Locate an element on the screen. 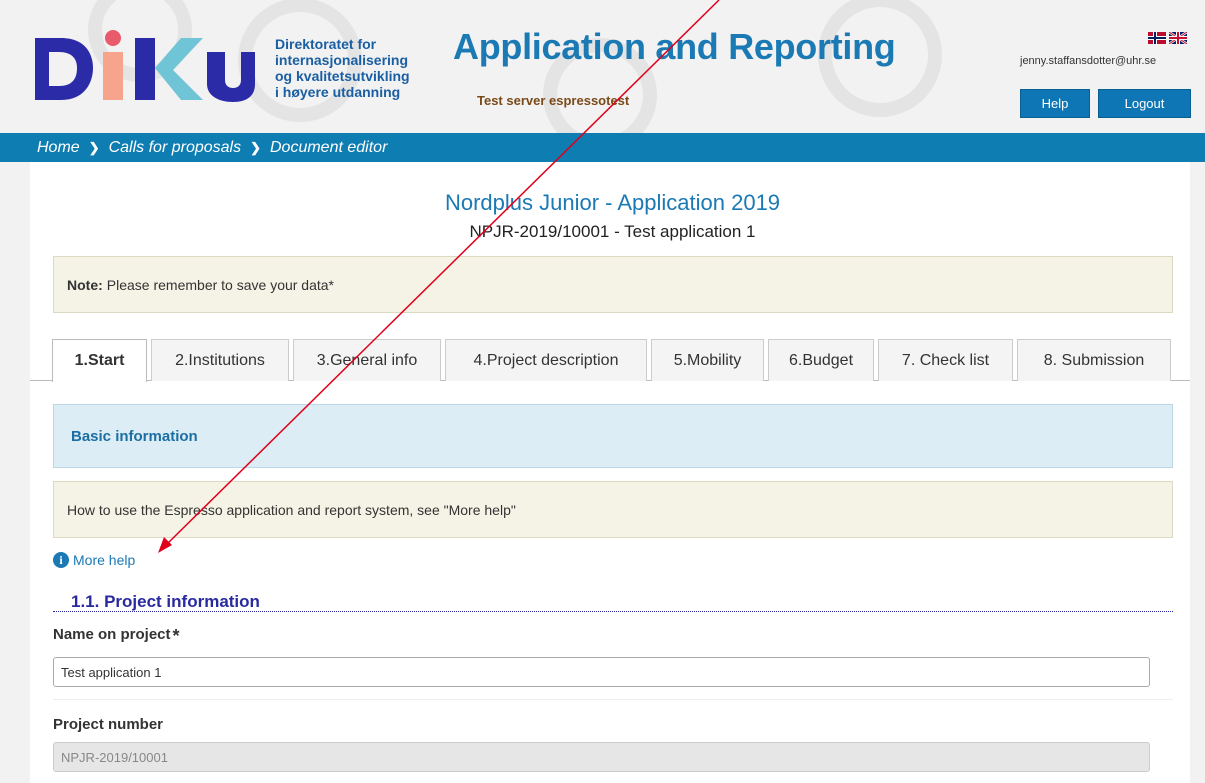  project-name-input is located at coordinates (601, 672).